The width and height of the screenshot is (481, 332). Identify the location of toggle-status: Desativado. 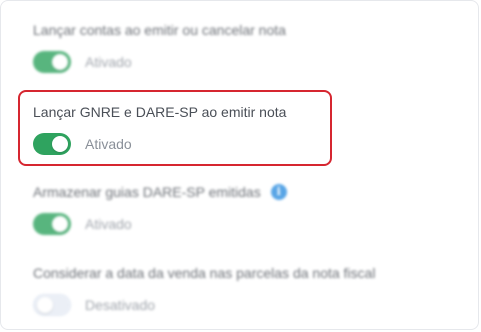
(120, 305).